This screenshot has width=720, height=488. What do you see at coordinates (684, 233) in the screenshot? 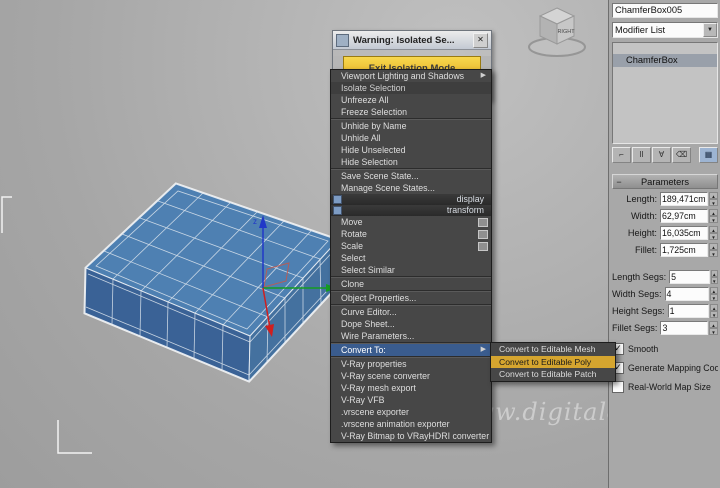
I see `parameter-value-field: 16,035cm` at bounding box center [684, 233].